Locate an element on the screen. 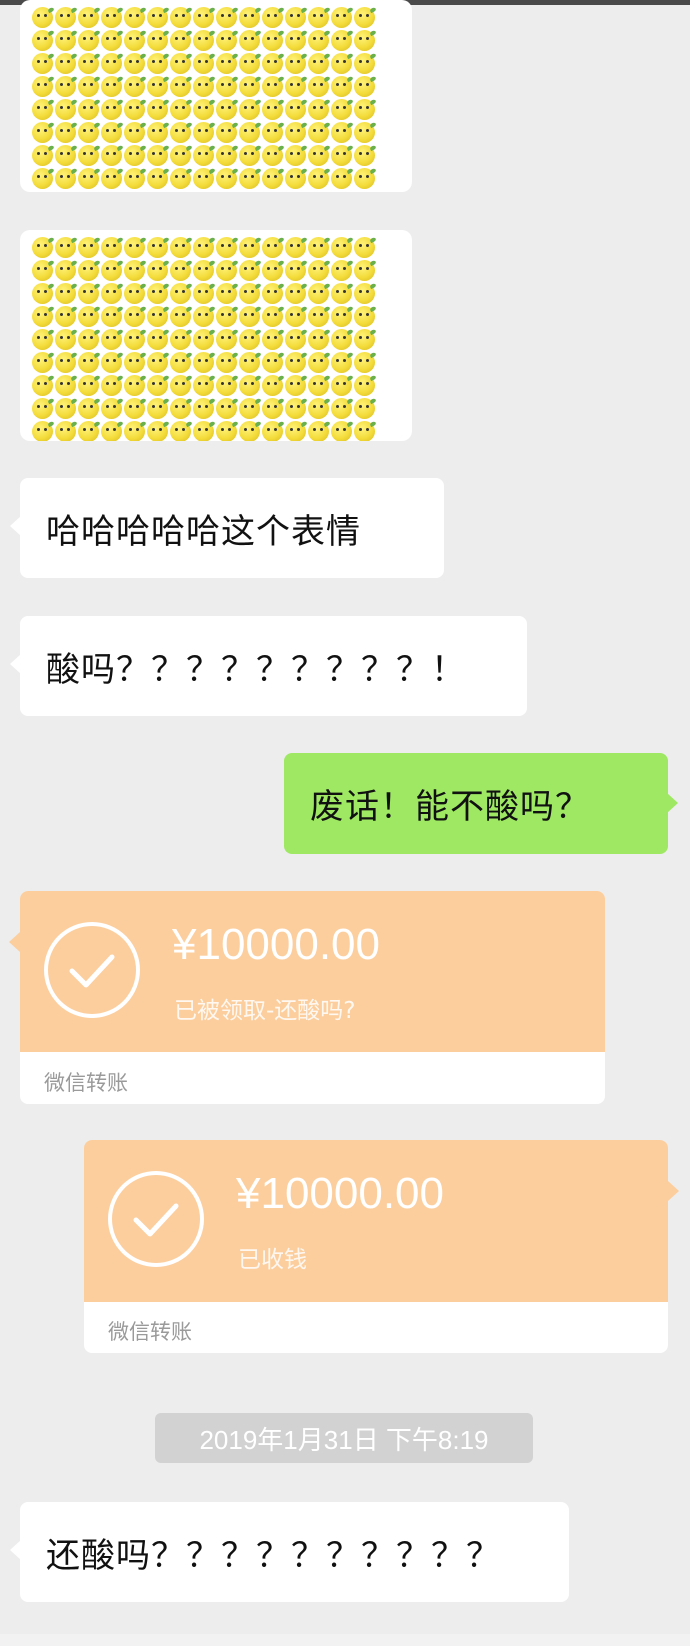  message-bubble-sent: 废话！能不酸吗？ is located at coordinates (481, 803).